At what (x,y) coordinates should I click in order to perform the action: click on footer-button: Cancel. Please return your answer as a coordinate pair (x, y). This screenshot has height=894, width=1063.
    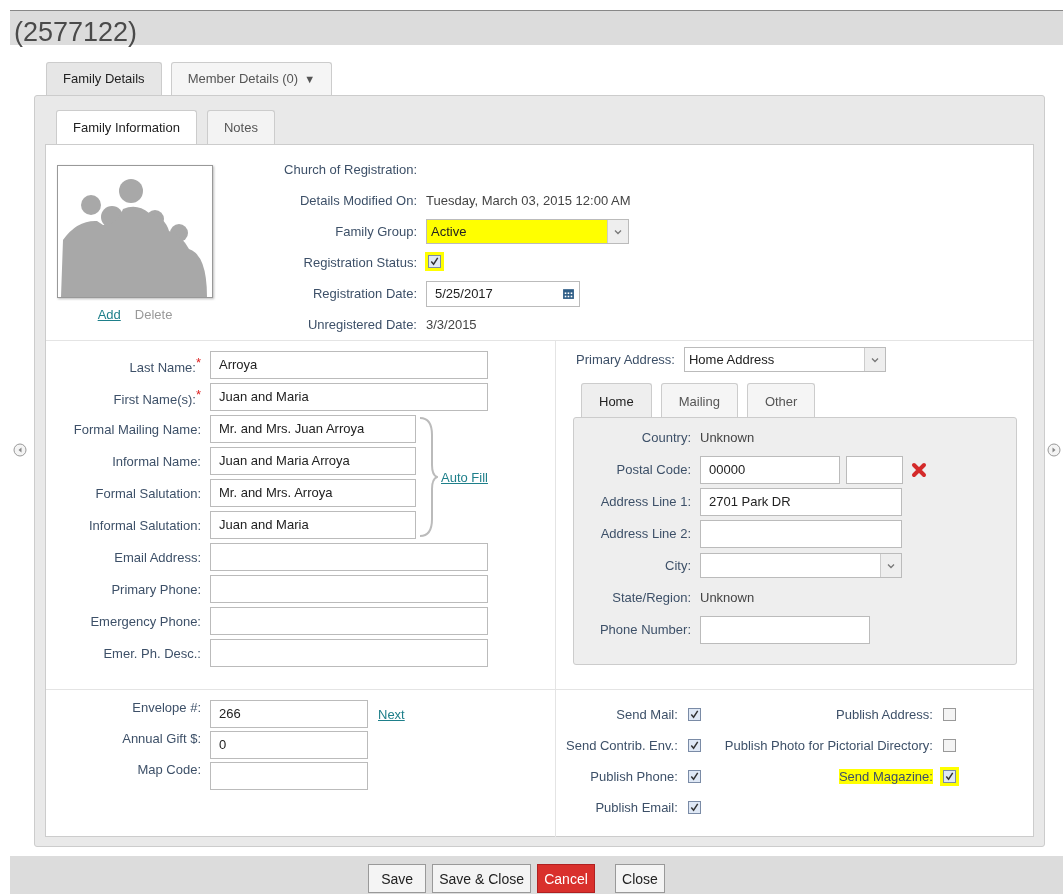
    Looking at the image, I should click on (566, 878).